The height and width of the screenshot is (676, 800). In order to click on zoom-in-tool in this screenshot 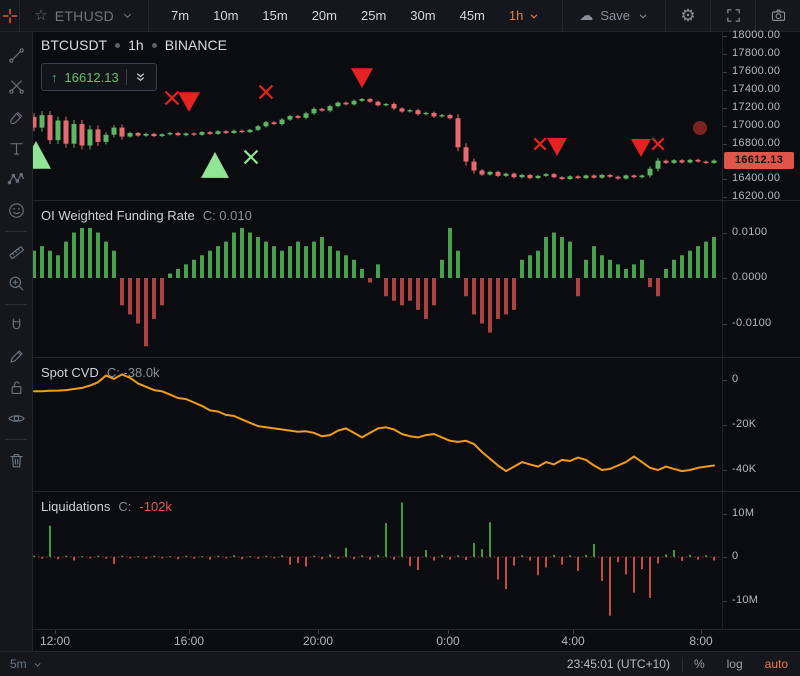, I will do `click(16, 283)`.